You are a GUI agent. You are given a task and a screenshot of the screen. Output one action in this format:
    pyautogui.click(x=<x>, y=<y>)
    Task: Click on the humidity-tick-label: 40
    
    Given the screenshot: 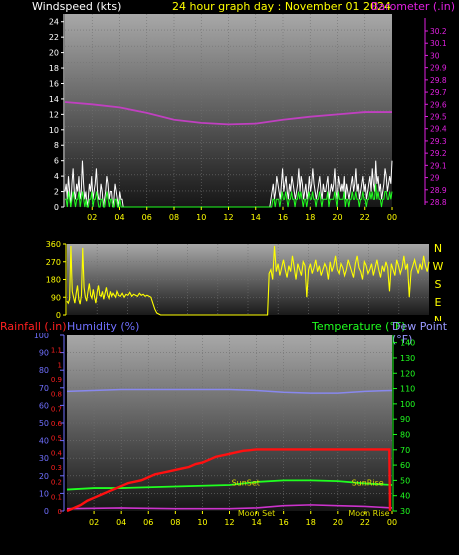 What is the action you would take?
    pyautogui.click(x=44, y=441)
    